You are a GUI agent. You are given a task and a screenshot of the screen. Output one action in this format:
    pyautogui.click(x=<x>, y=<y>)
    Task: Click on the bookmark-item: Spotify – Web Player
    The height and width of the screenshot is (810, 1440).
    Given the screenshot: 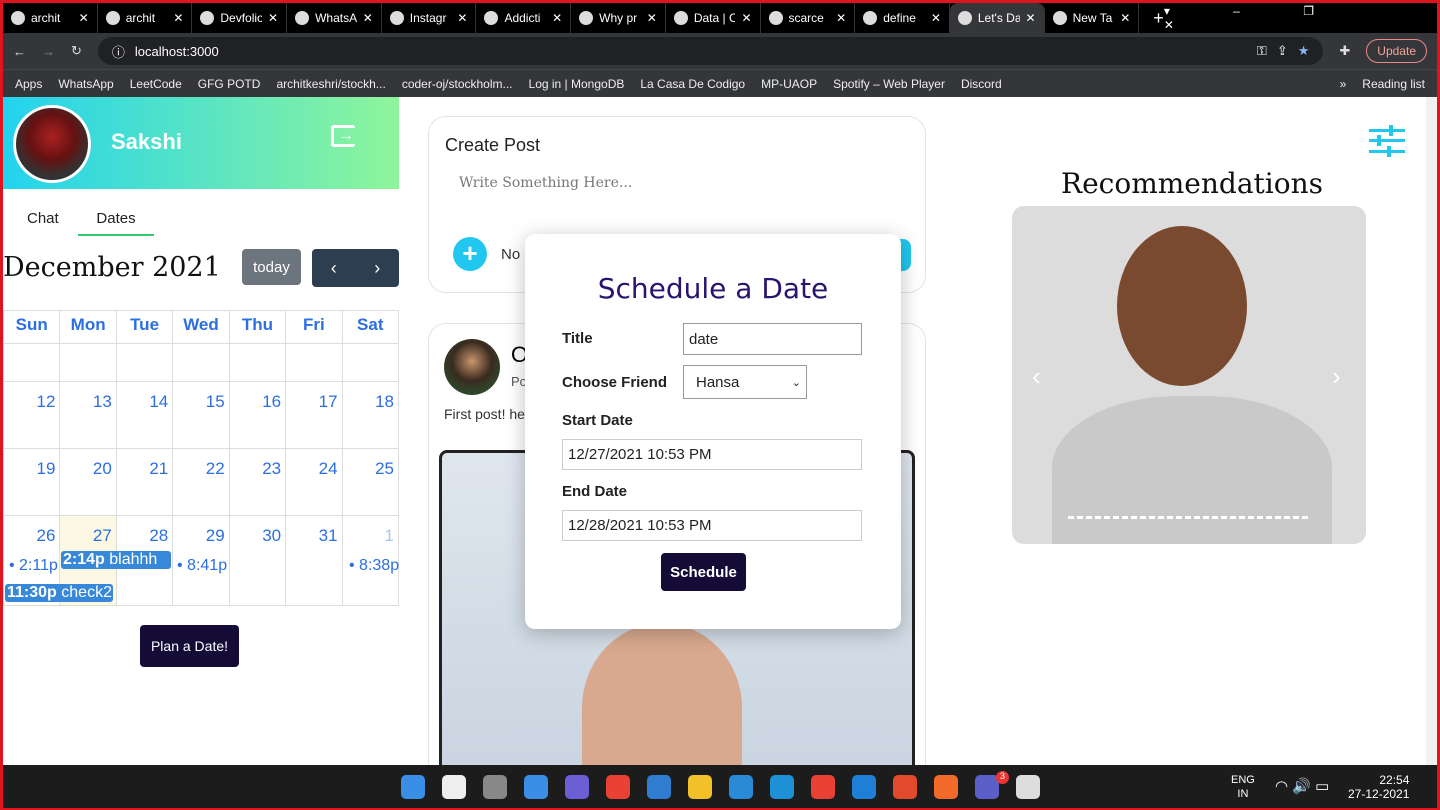 What is the action you would take?
    pyautogui.click(x=889, y=84)
    